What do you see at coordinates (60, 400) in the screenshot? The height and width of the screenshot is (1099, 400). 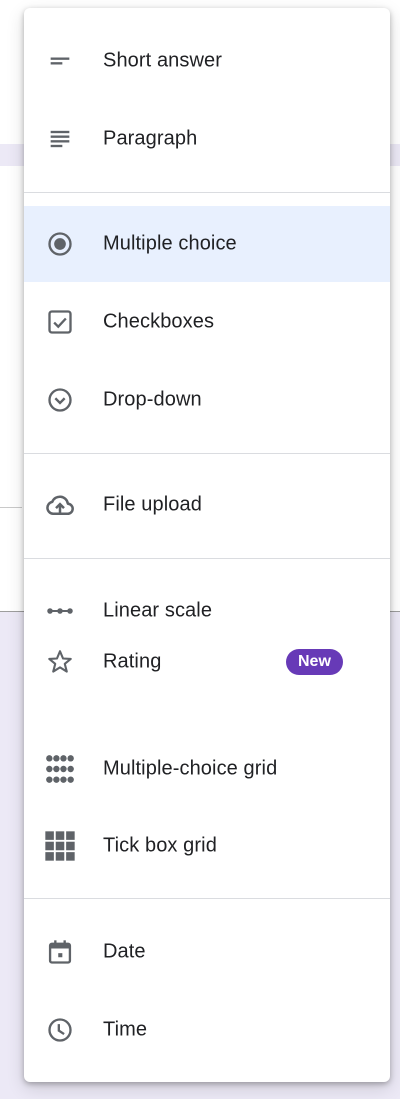 I see `dropdown-circle-icon` at bounding box center [60, 400].